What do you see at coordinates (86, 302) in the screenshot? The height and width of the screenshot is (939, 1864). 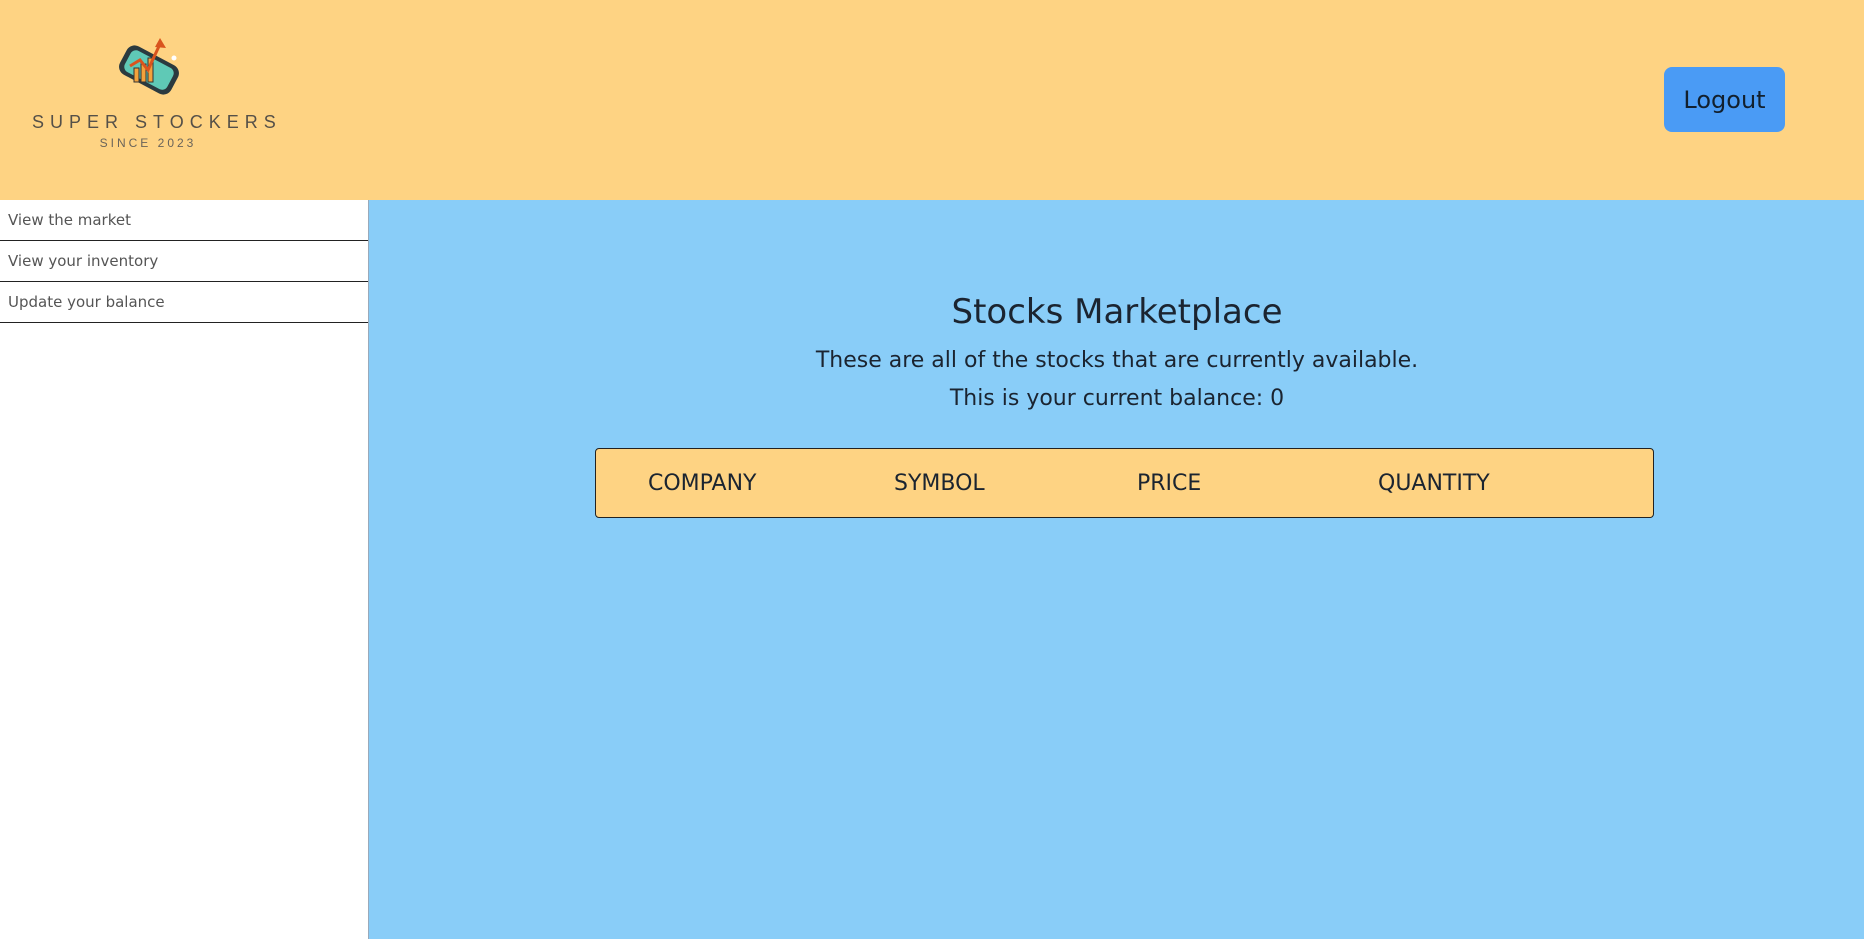 I see `sidebar-item-label: Update your balance` at bounding box center [86, 302].